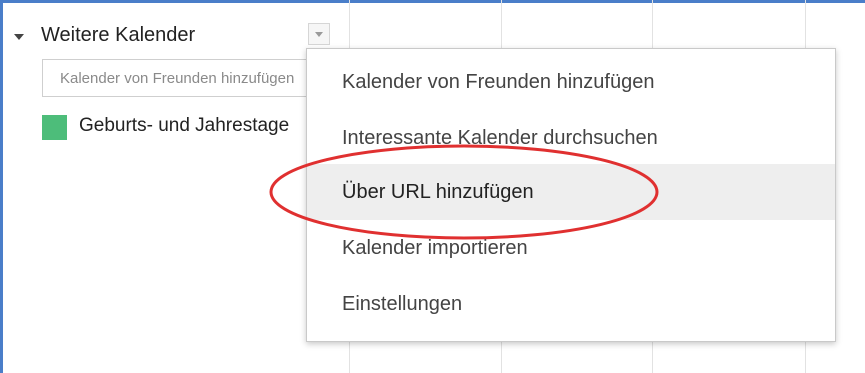 The width and height of the screenshot is (865, 373). I want to click on calendar-list-item: Geburts- und Jahrestage, so click(187, 128).